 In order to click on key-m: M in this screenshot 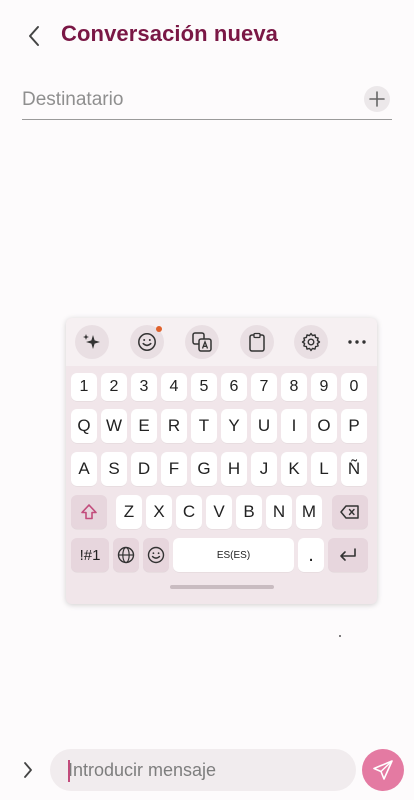, I will do `click(309, 512)`.